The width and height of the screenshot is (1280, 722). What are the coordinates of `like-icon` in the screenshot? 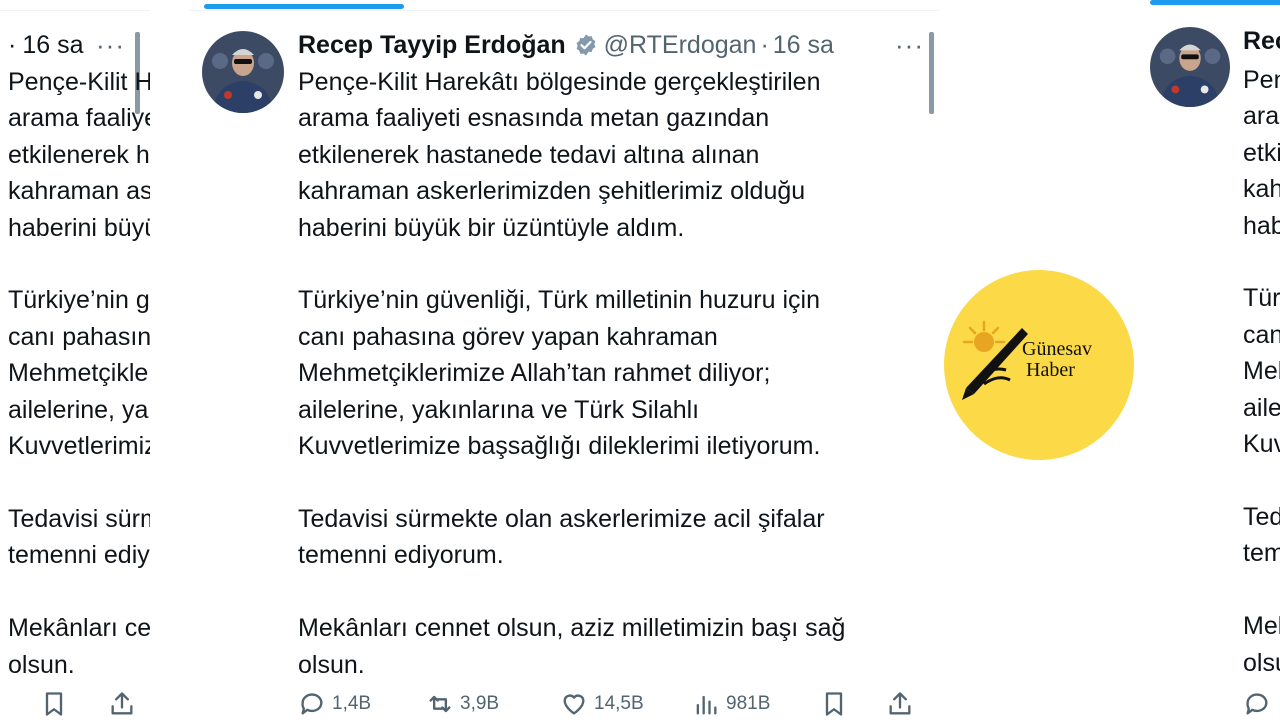 It's located at (574, 704).